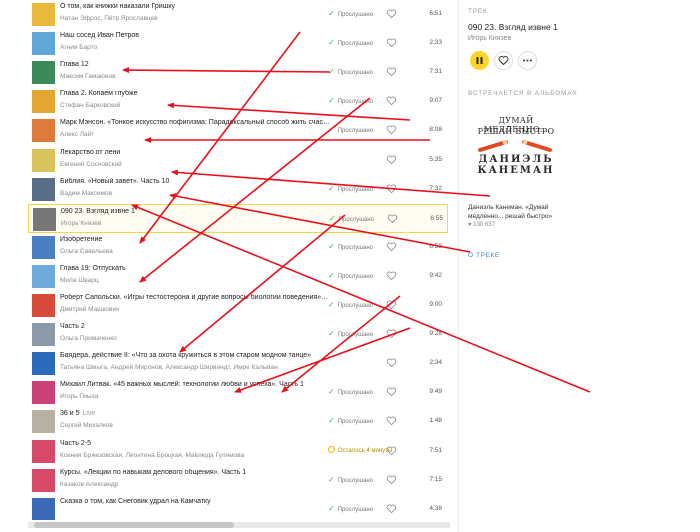  Describe the element at coordinates (180, 76) in the screenshot. I see `track-artist: Максим Гамаюнов` at that location.